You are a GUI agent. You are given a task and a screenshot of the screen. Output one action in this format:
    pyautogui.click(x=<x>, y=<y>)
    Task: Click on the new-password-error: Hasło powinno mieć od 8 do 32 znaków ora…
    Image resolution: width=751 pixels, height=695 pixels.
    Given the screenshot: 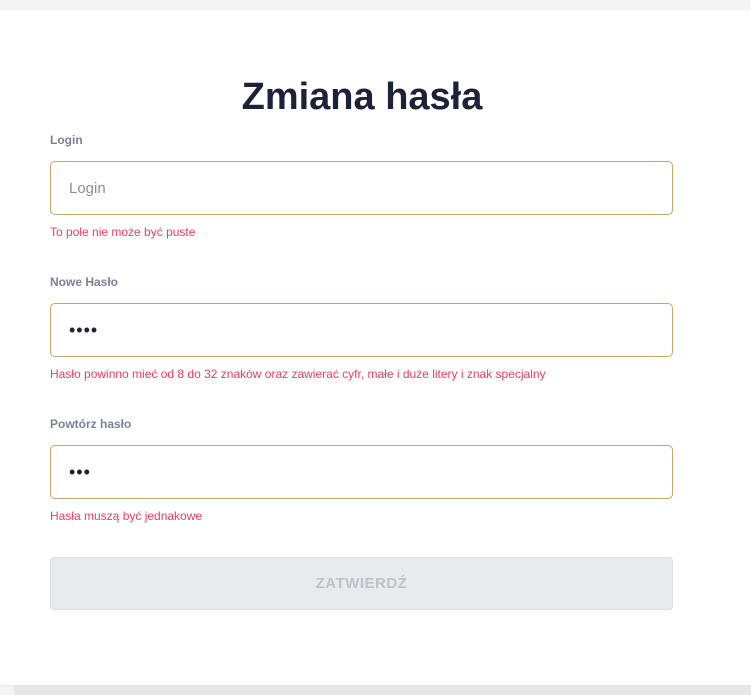 What is the action you would take?
    pyautogui.click(x=298, y=374)
    